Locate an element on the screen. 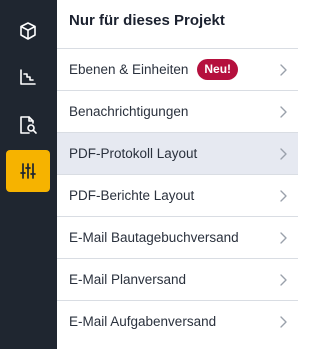 Image resolution: width=320 pixels, height=349 pixels. menu-item-label: Benachrichtigungen is located at coordinates (129, 111).